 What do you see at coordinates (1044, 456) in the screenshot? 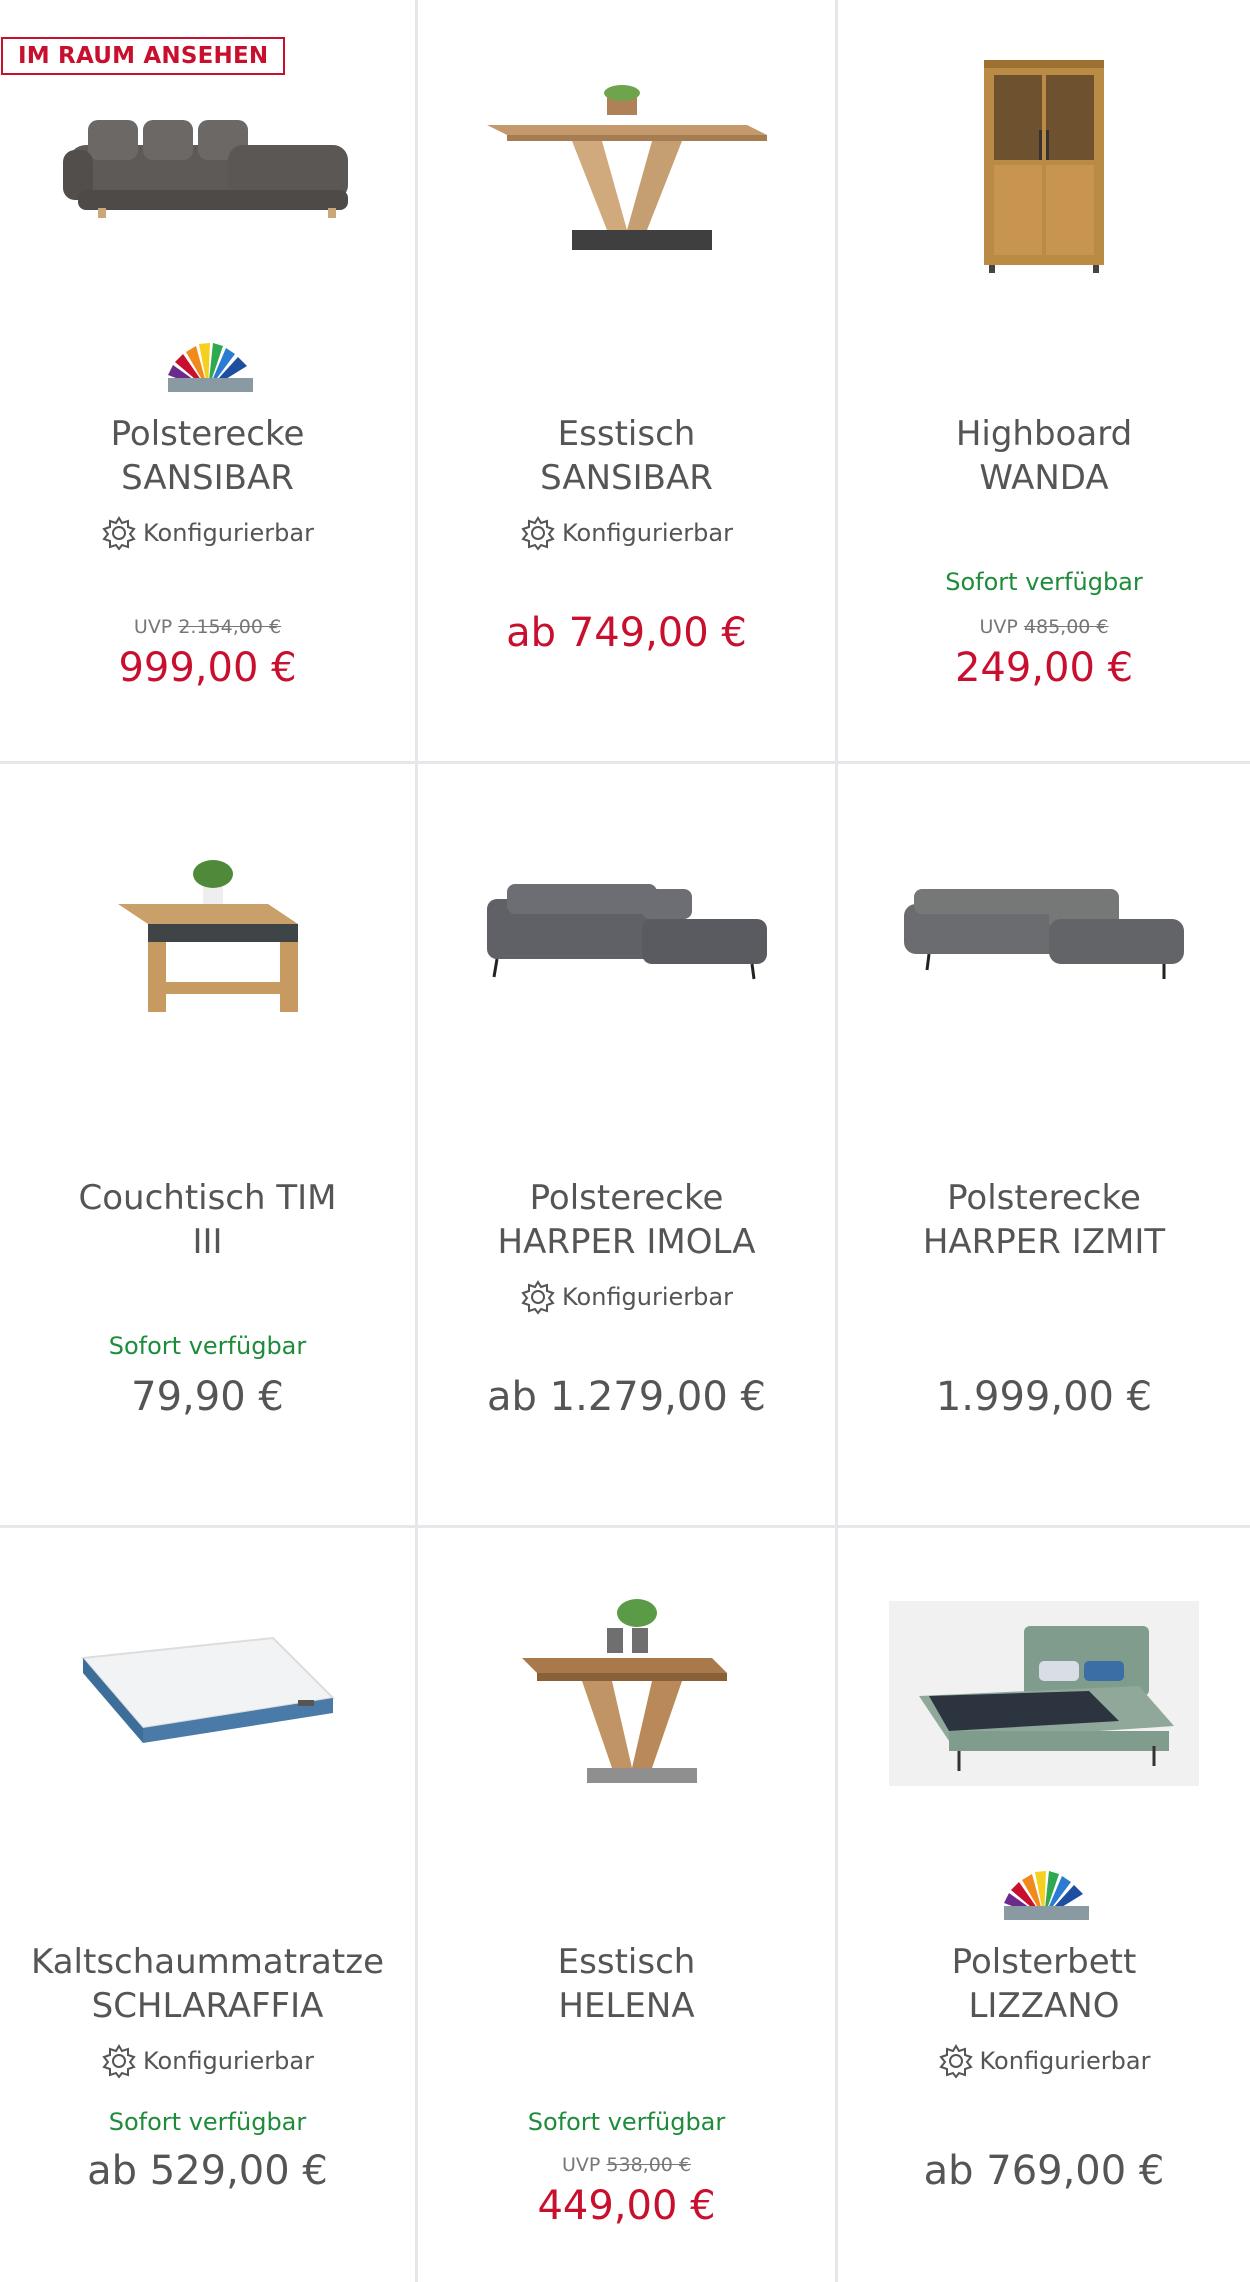
I see `product-title: Highboard WANDA` at bounding box center [1044, 456].